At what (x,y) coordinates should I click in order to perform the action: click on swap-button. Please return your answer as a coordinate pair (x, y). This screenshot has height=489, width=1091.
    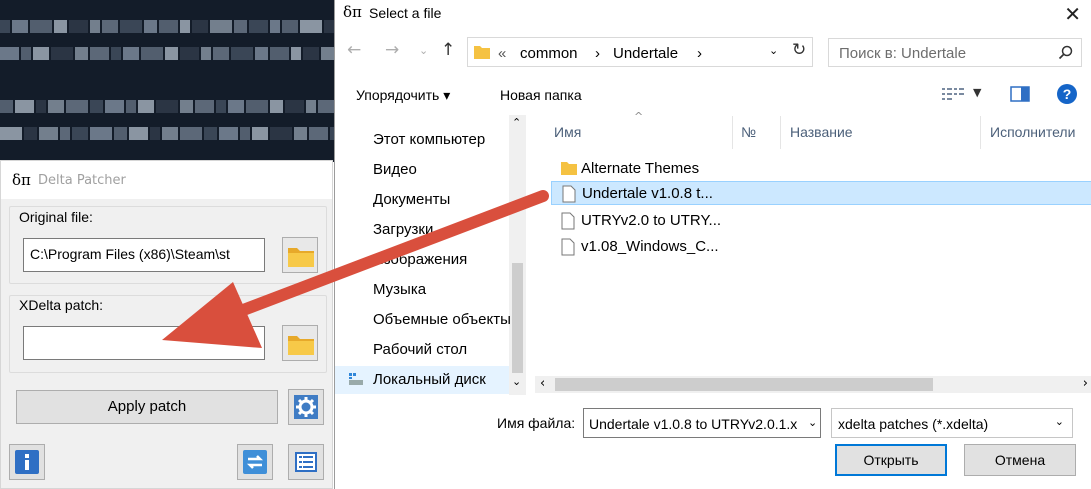
    Looking at the image, I should click on (255, 462).